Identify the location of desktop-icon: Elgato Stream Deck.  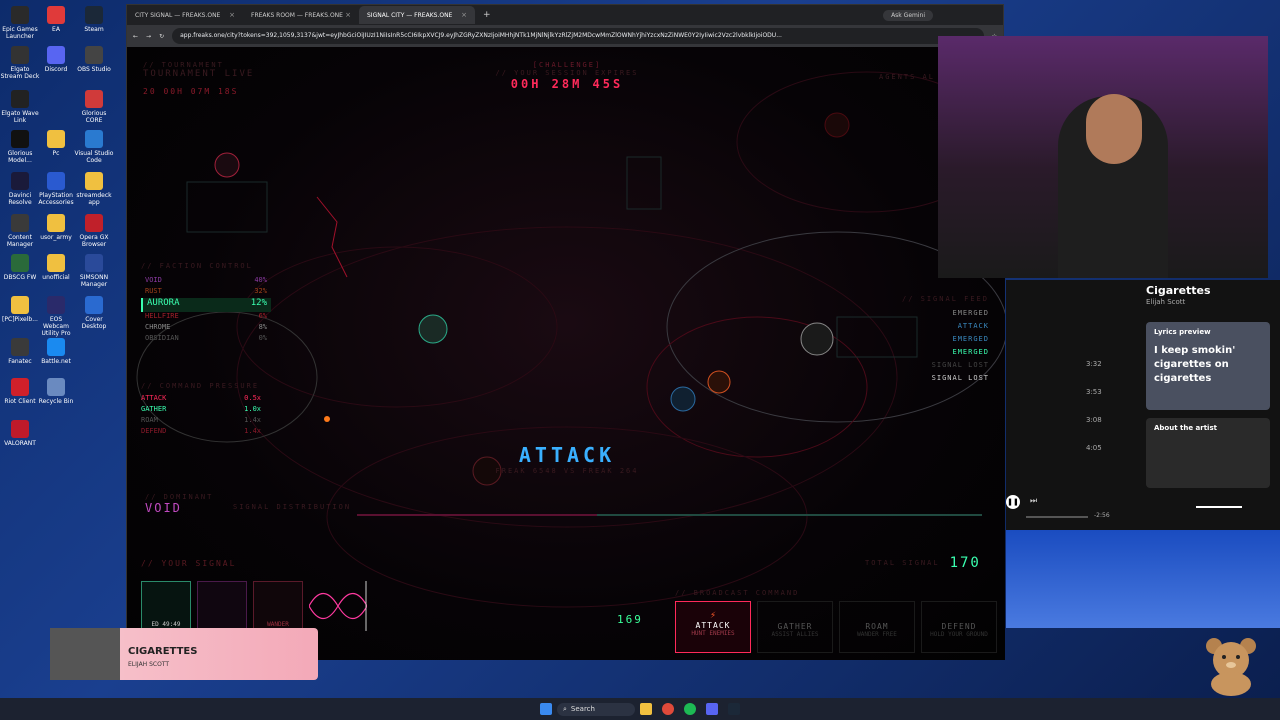
(20, 63).